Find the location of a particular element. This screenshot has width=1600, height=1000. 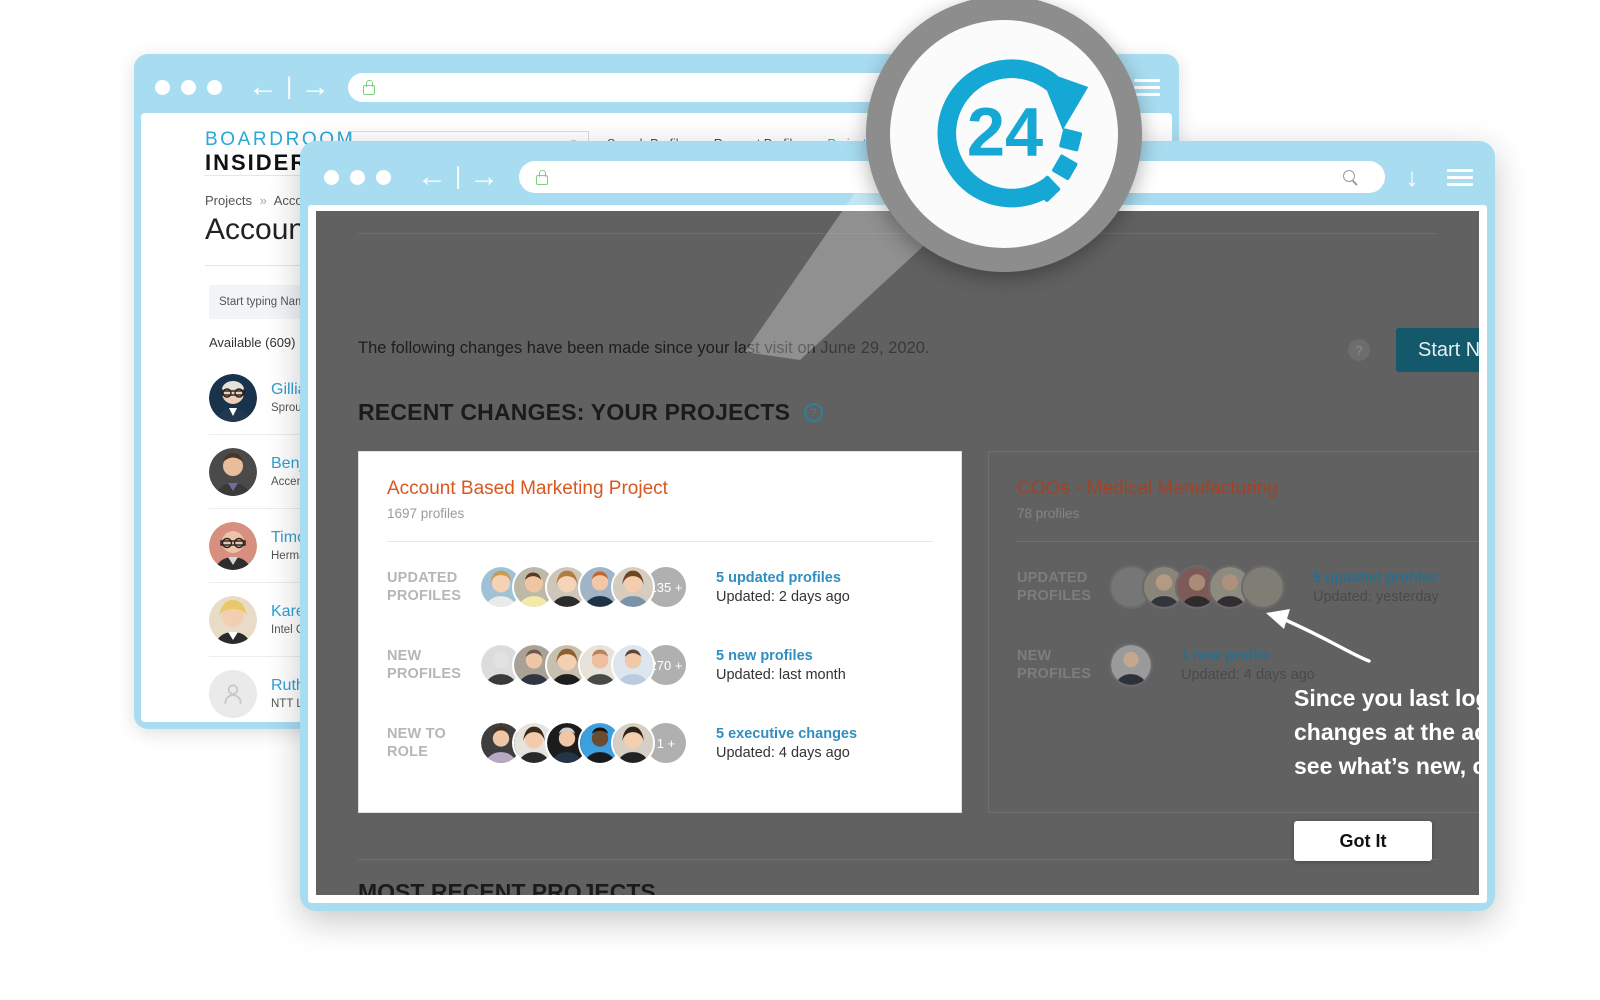

got-it-button: Got It is located at coordinates (1363, 841).